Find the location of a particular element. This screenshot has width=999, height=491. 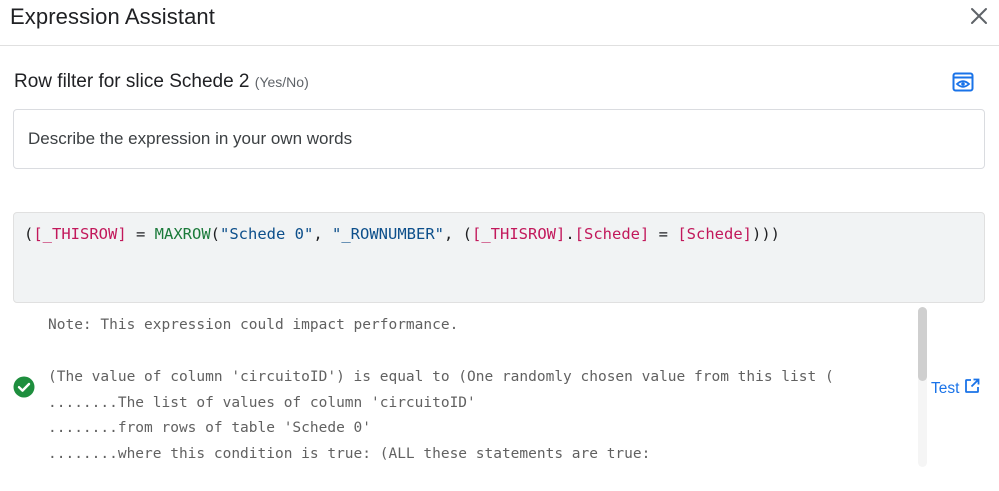

dialog-title: Expression Assistant is located at coordinates (112, 16).